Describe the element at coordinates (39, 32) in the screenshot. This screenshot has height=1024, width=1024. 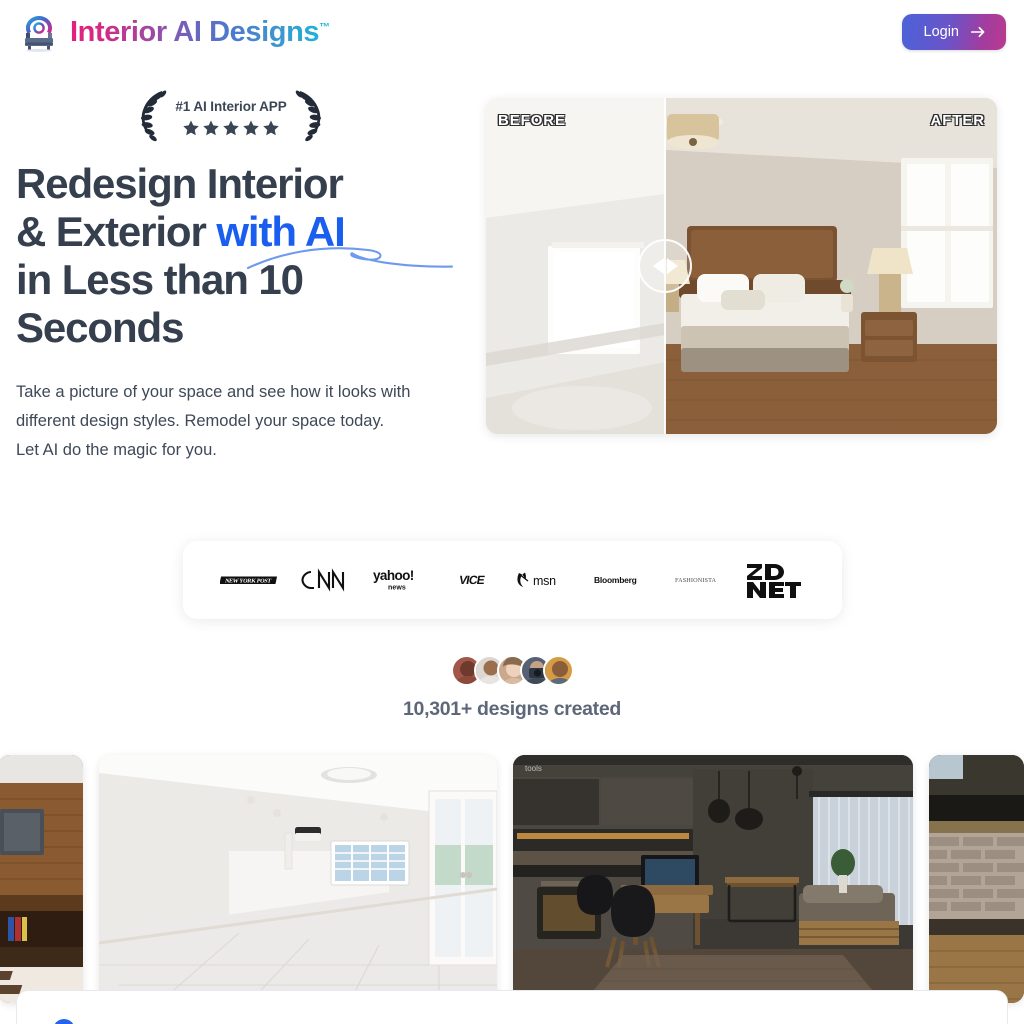
I see `armchair-swirl-logo-icon` at that location.